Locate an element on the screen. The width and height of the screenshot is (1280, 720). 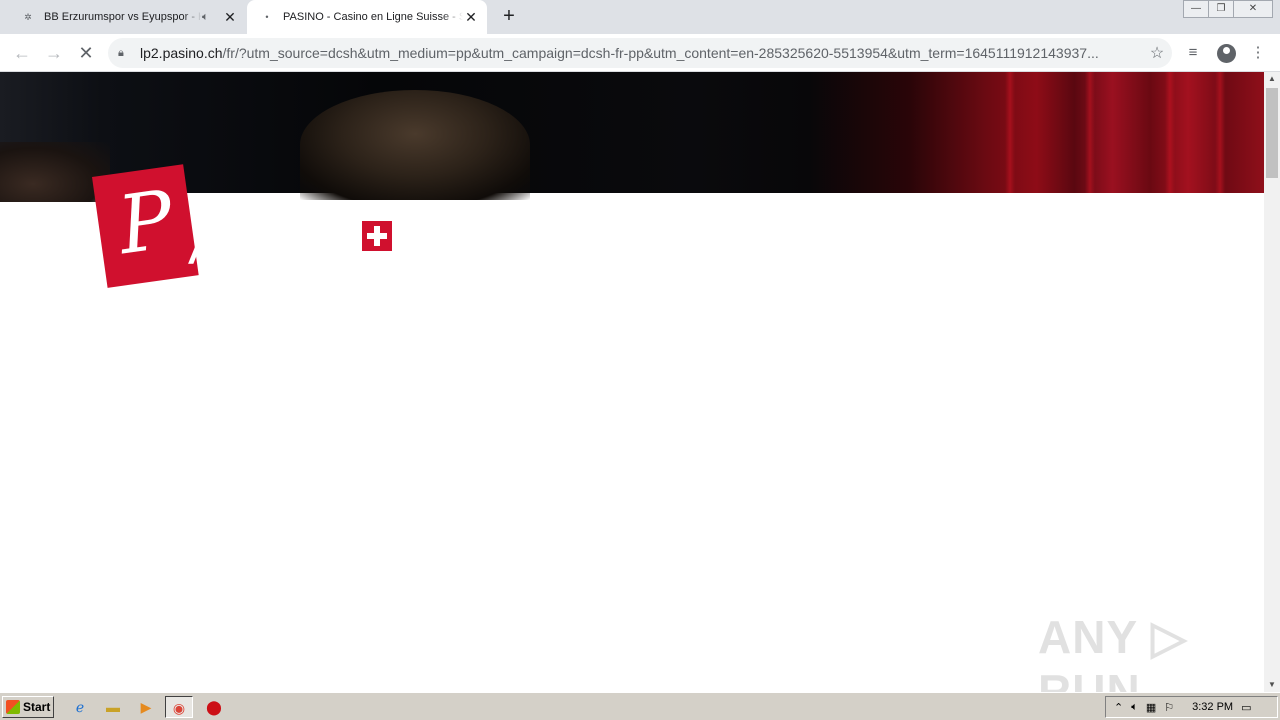
forward-arrow-icon: → is located at coordinates (54, 53).